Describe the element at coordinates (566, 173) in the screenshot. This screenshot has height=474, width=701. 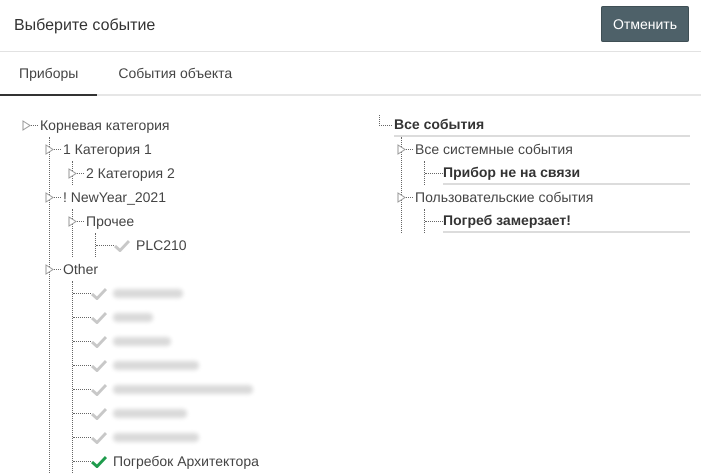
I see `event-item: Прибор не на связи` at that location.